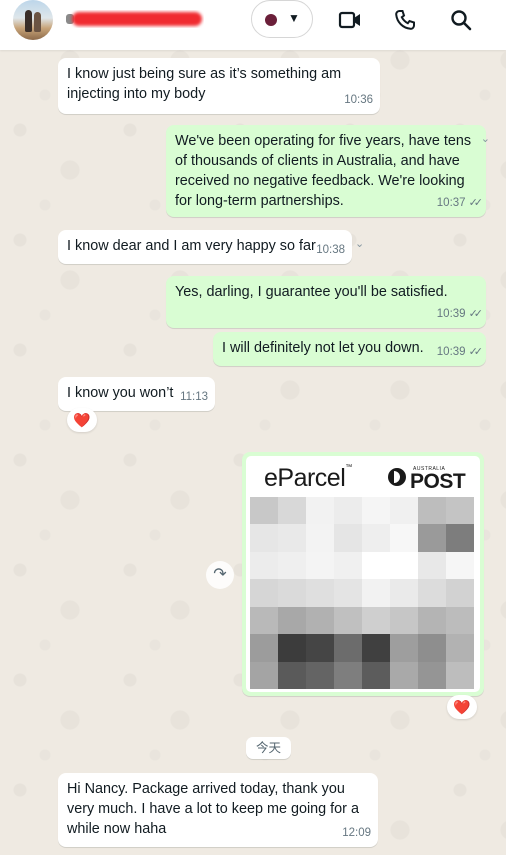  Describe the element at coordinates (220, 575) in the screenshot. I see `forward-icon: ↷` at that location.